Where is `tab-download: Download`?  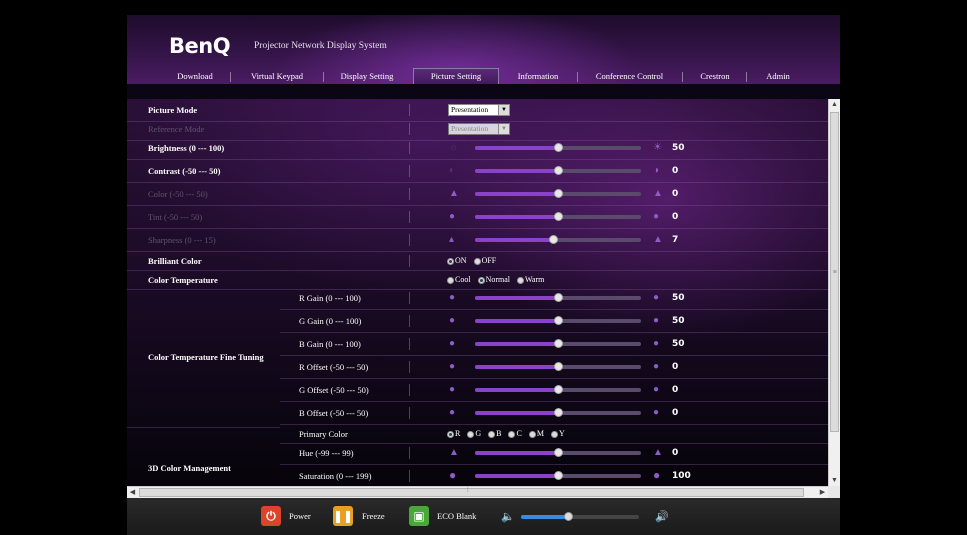
tab-download: Download is located at coordinates (195, 76).